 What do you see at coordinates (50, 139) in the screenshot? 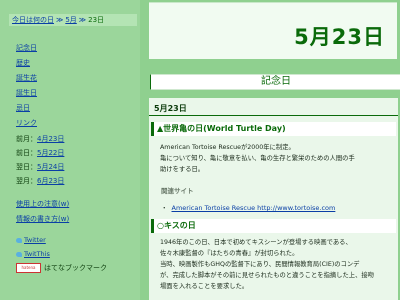
I see `prev-month-link: 4月23日` at bounding box center [50, 139].